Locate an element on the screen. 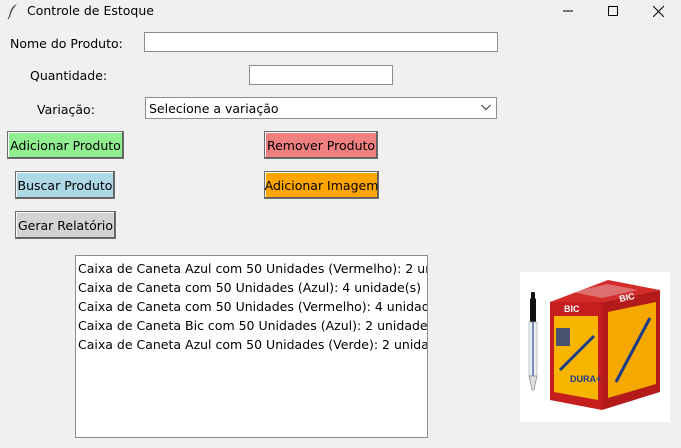  variation-select-value: Selecione a variação is located at coordinates (214, 108).